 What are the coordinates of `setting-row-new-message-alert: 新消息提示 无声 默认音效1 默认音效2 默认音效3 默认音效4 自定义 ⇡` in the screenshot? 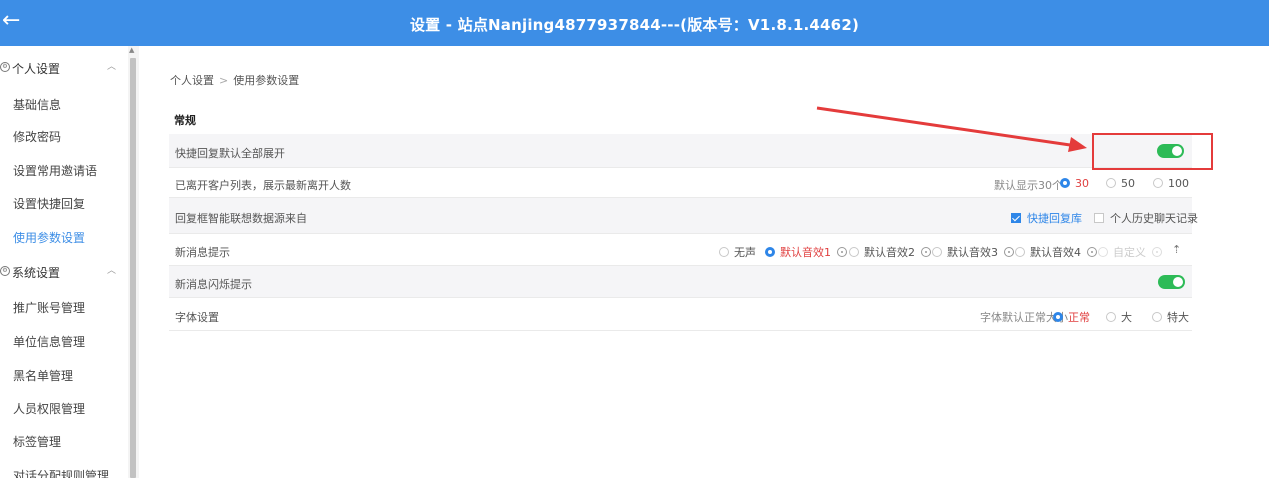 It's located at (680, 250).